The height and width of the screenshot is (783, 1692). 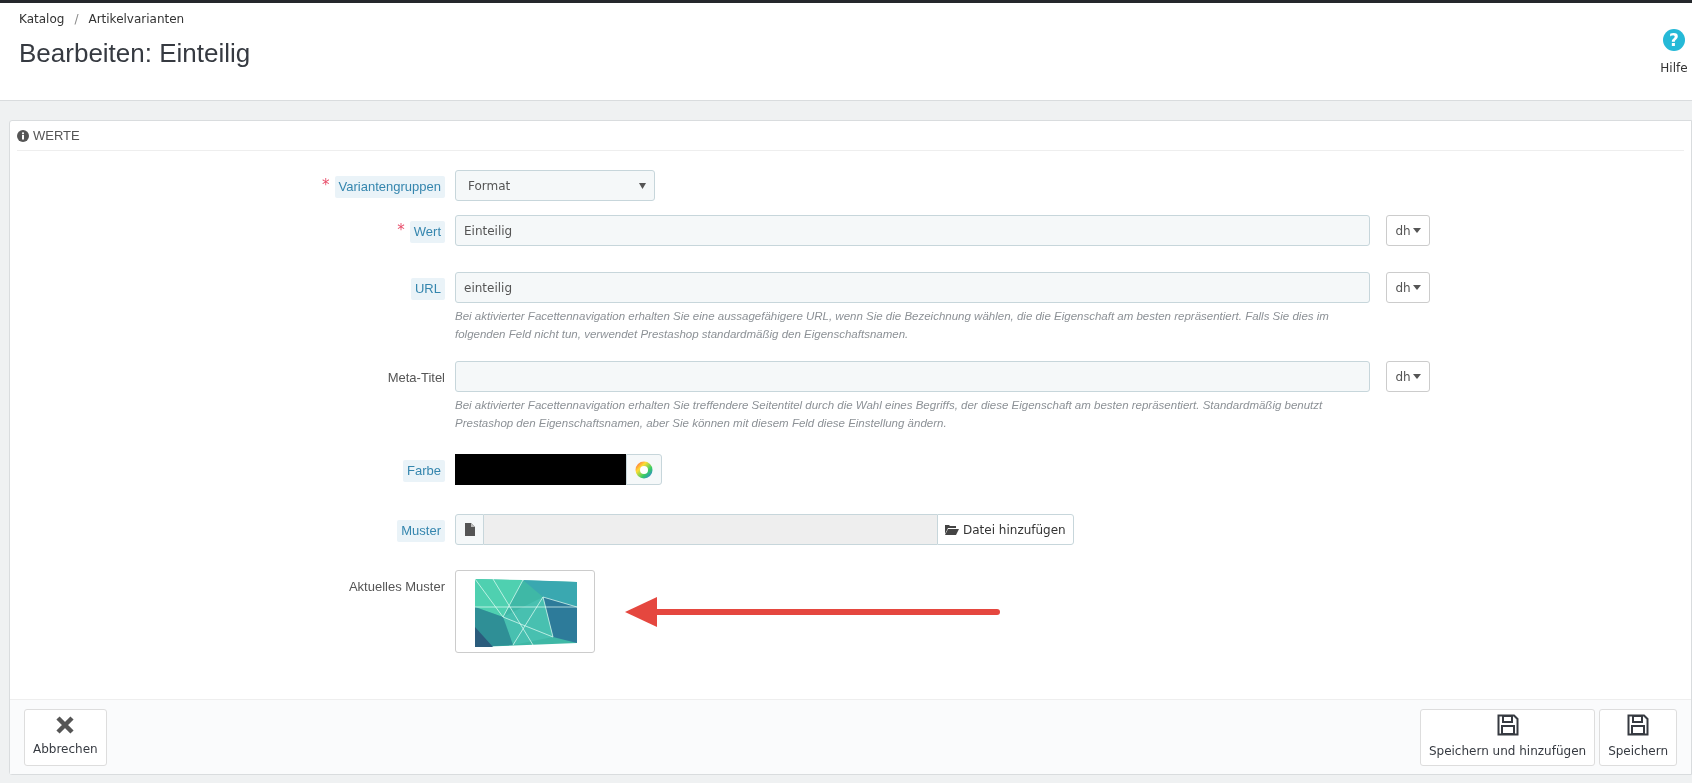 What do you see at coordinates (912, 376) in the screenshot?
I see `text-field` at bounding box center [912, 376].